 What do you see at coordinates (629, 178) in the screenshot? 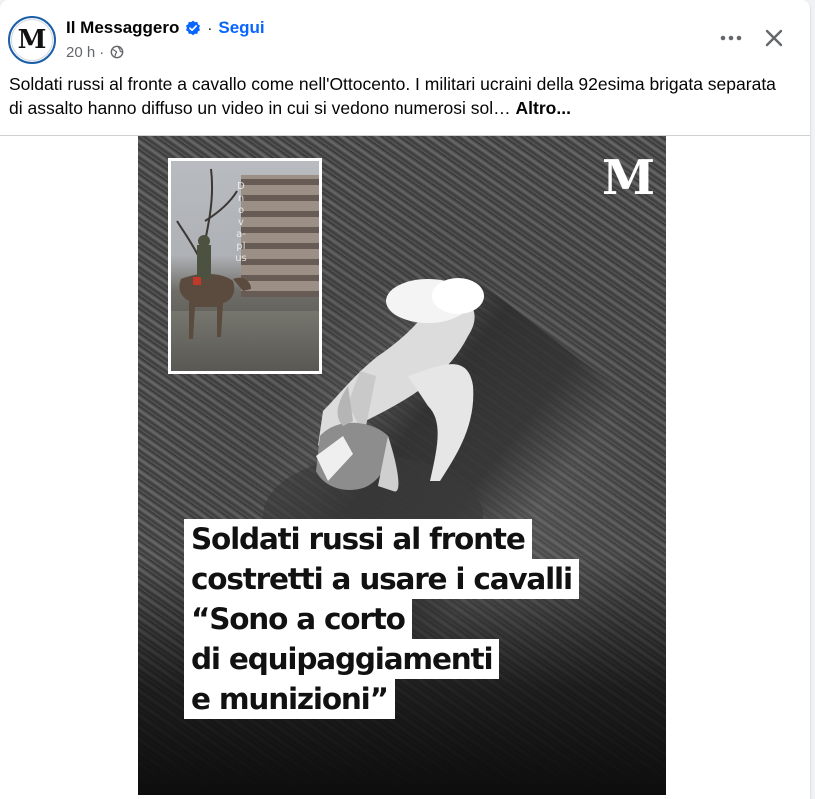
I see `messaggero-logo: M` at bounding box center [629, 178].